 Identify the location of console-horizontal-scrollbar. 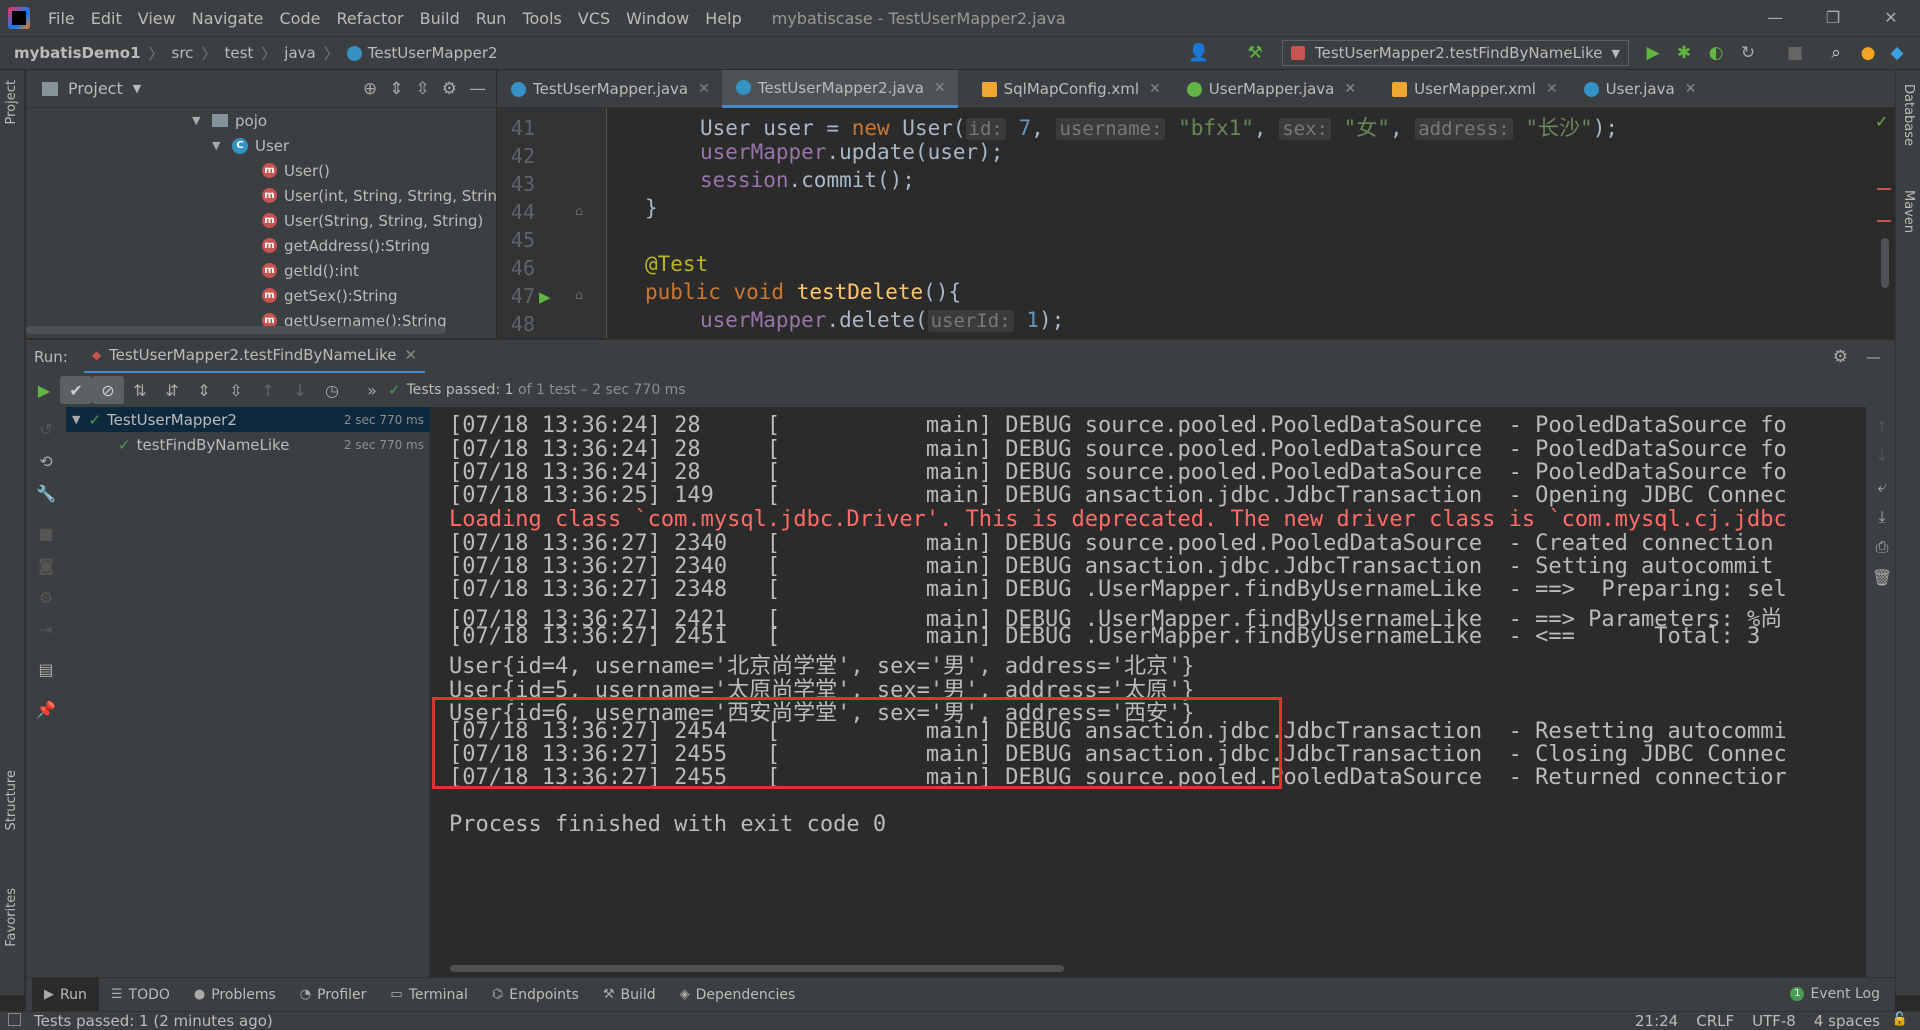
(757, 968).